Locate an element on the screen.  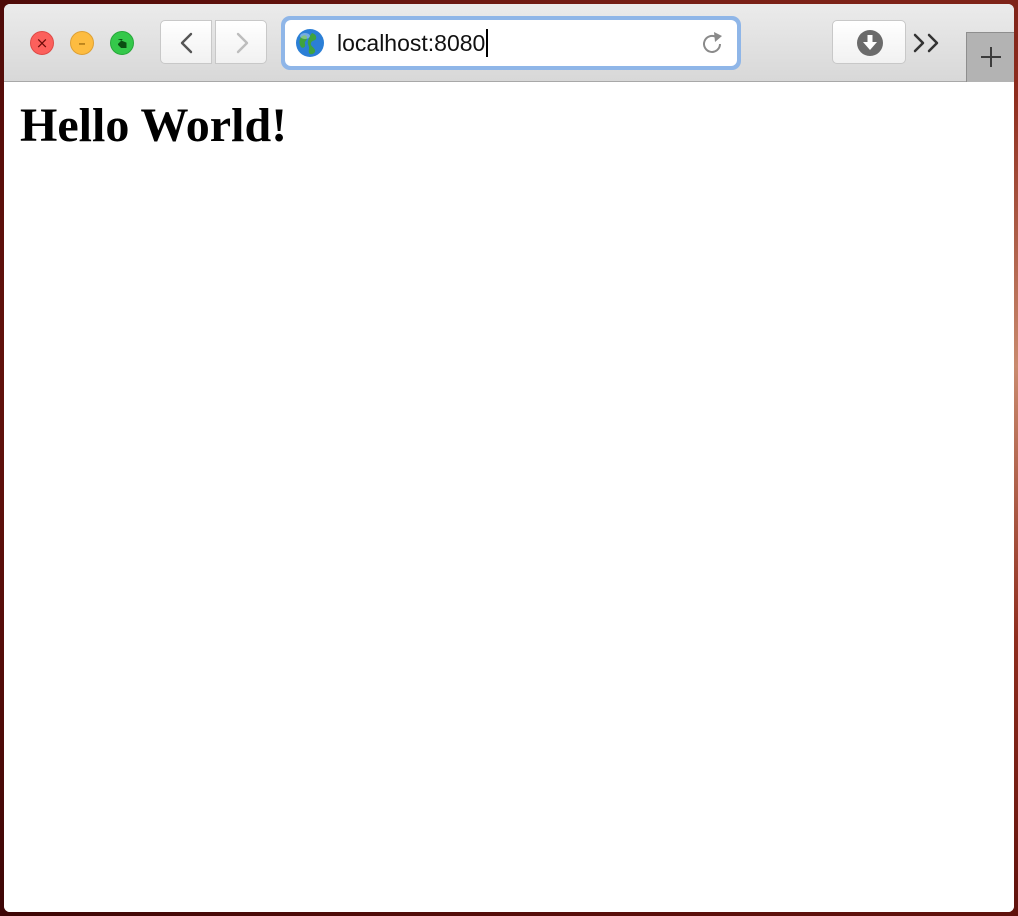
text-caret is located at coordinates (487, 42).